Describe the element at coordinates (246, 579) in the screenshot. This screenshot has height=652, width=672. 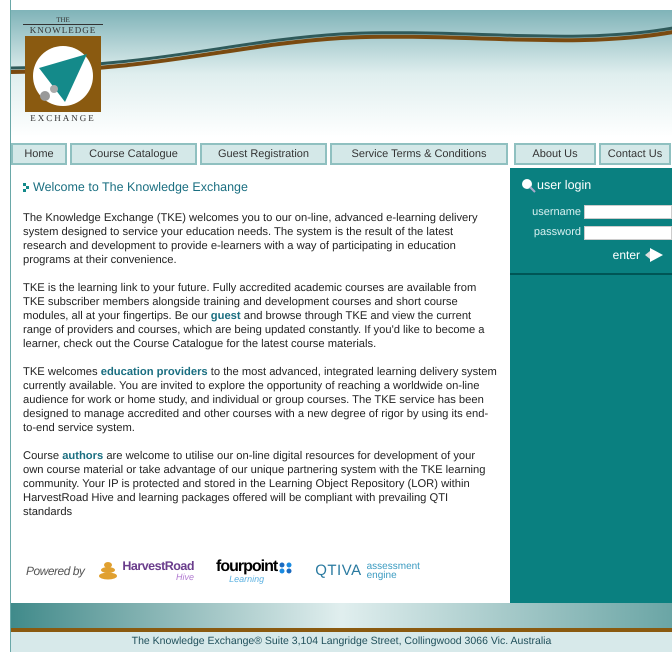
I see `logo-subtitle: Learning` at that location.